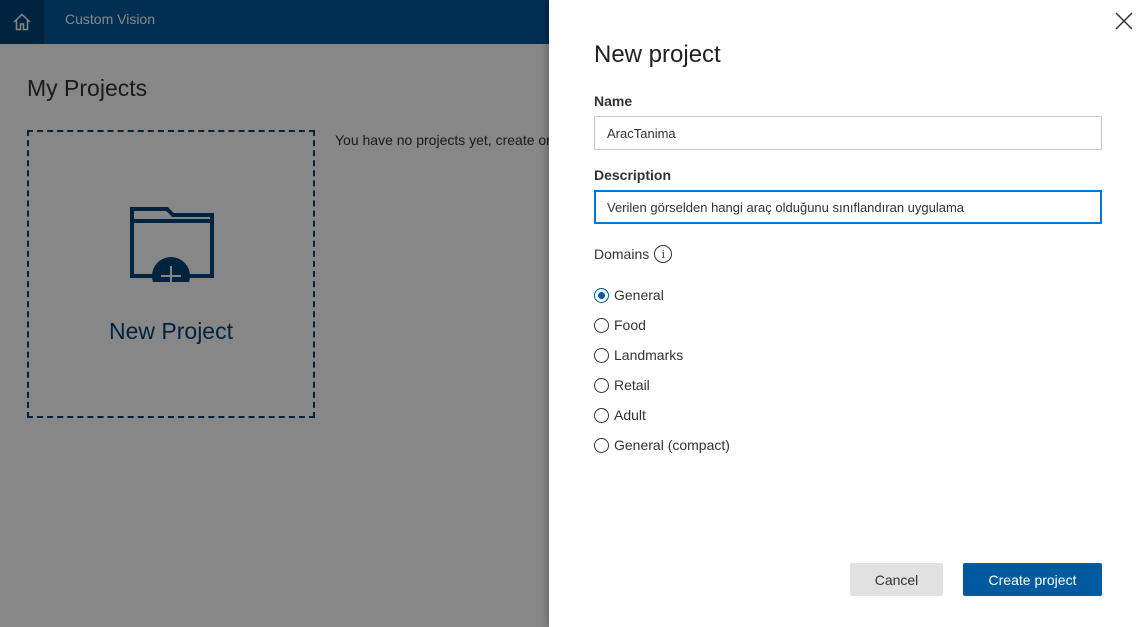  Describe the element at coordinates (633, 175) in the screenshot. I see `description-label: Description` at that location.